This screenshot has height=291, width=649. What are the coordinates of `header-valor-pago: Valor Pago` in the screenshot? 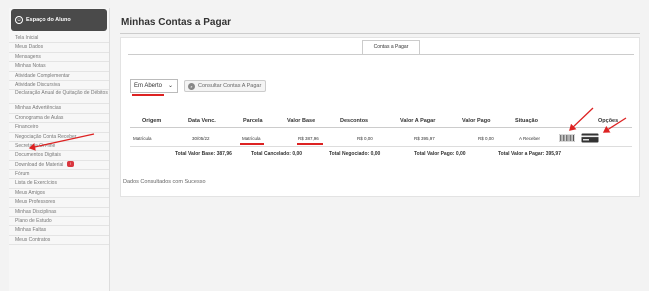 It's located at (476, 121).